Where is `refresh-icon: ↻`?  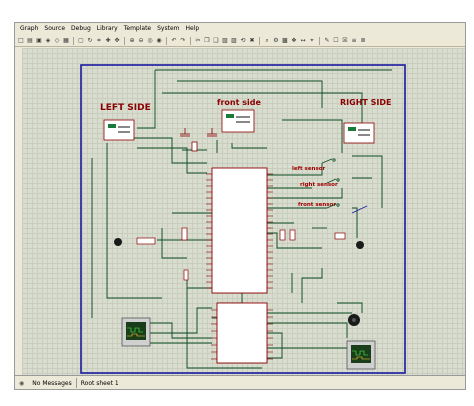
refresh-icon: ↻ is located at coordinates (90, 41).